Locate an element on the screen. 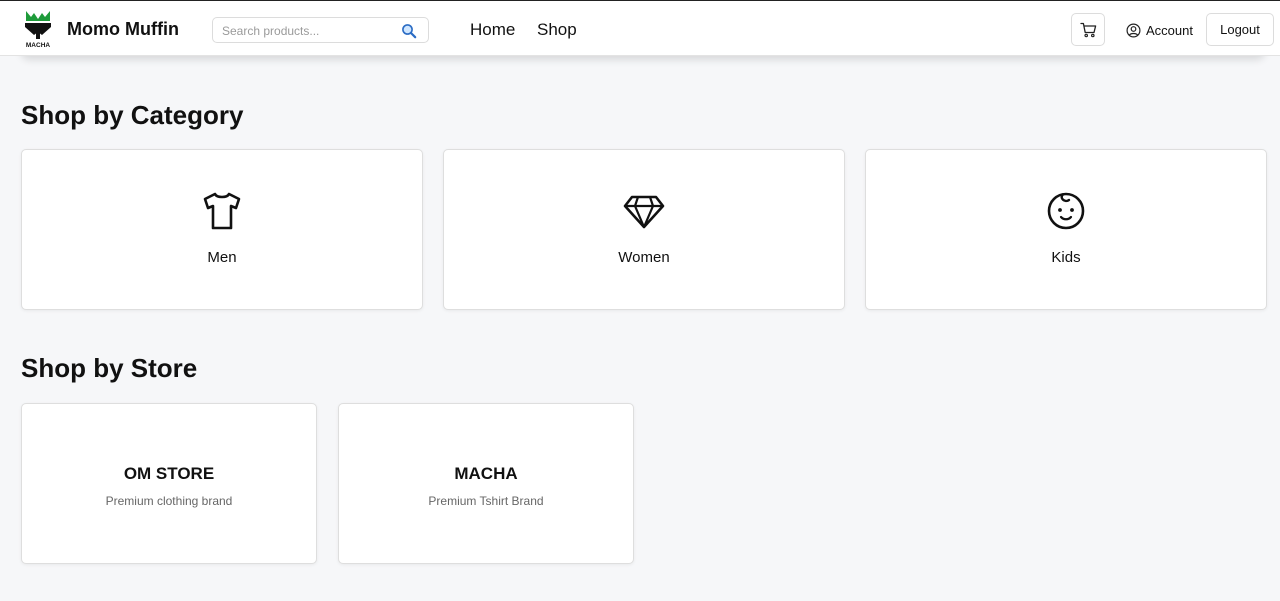  account-label: Account is located at coordinates (1169, 30).